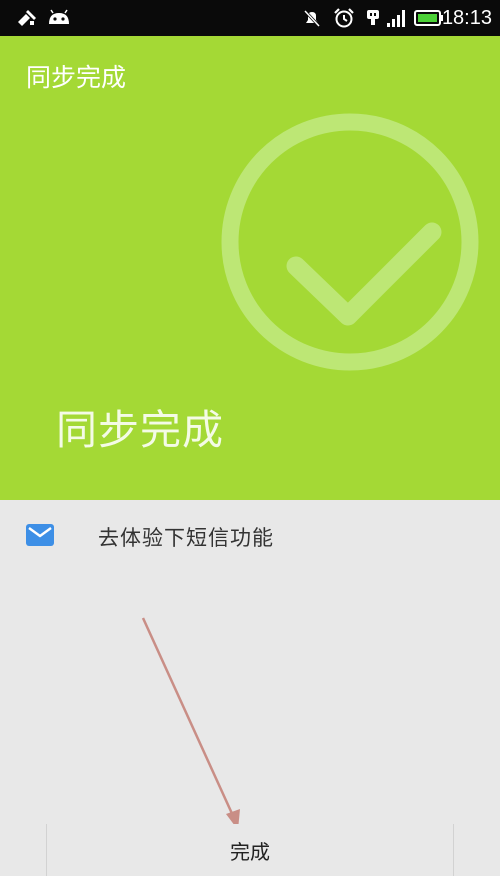 The image size is (500, 876). Describe the element at coordinates (373, 18) in the screenshot. I see `usb-icon` at that location.